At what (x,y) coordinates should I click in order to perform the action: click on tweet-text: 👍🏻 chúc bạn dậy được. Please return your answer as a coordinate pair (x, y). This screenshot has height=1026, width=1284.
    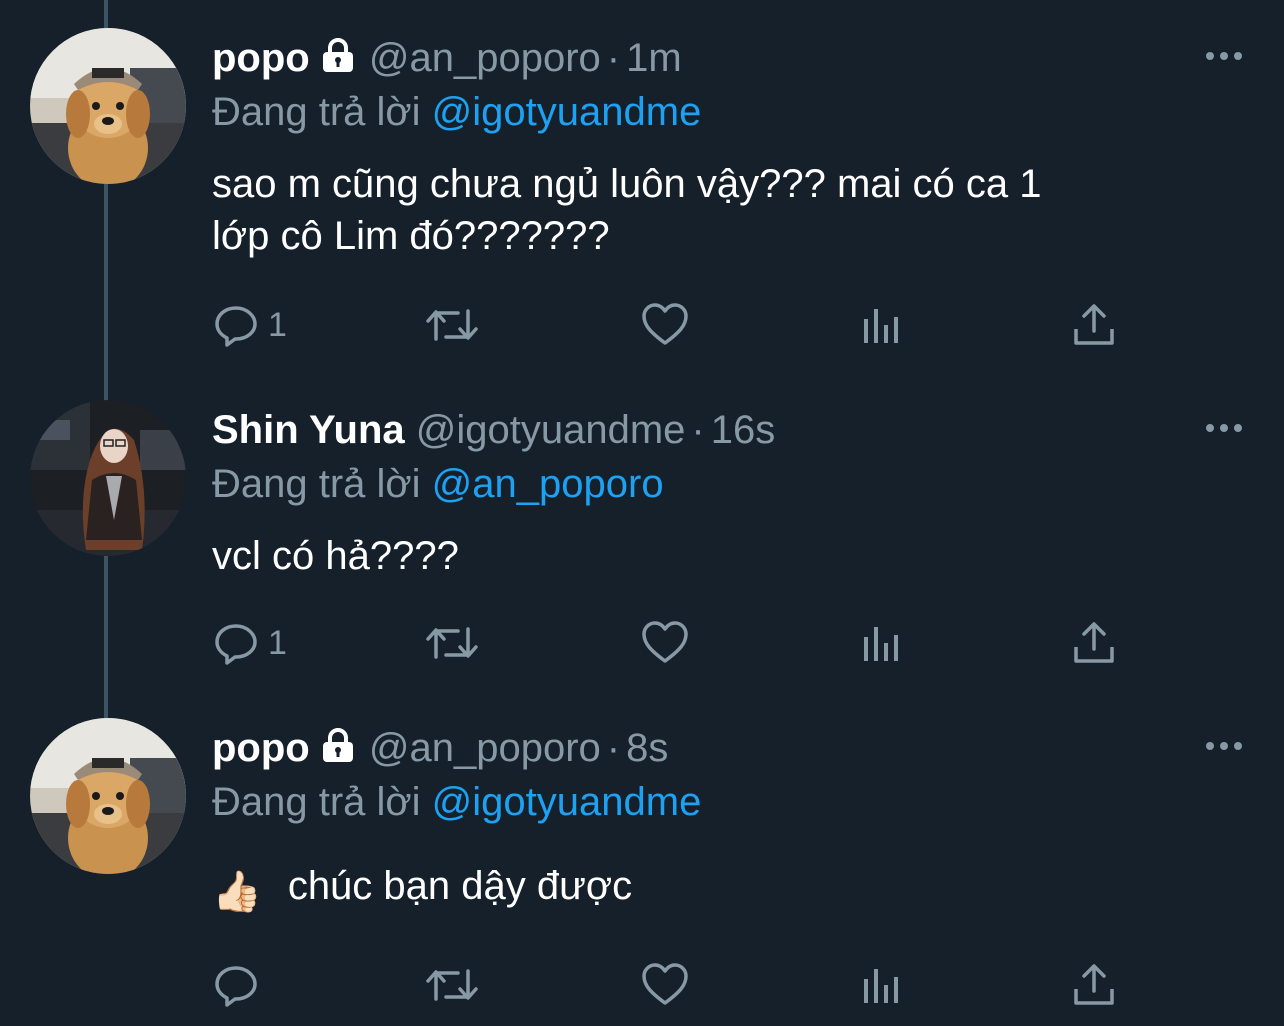
    Looking at the image, I should click on (722, 889).